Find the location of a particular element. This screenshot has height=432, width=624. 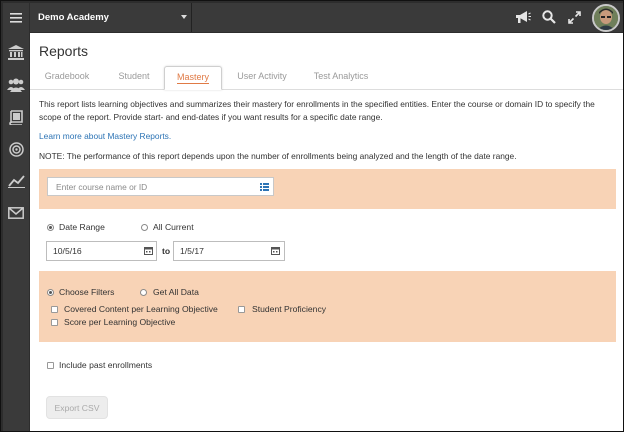

top-bar: Demo Academy is located at coordinates (326, 17).